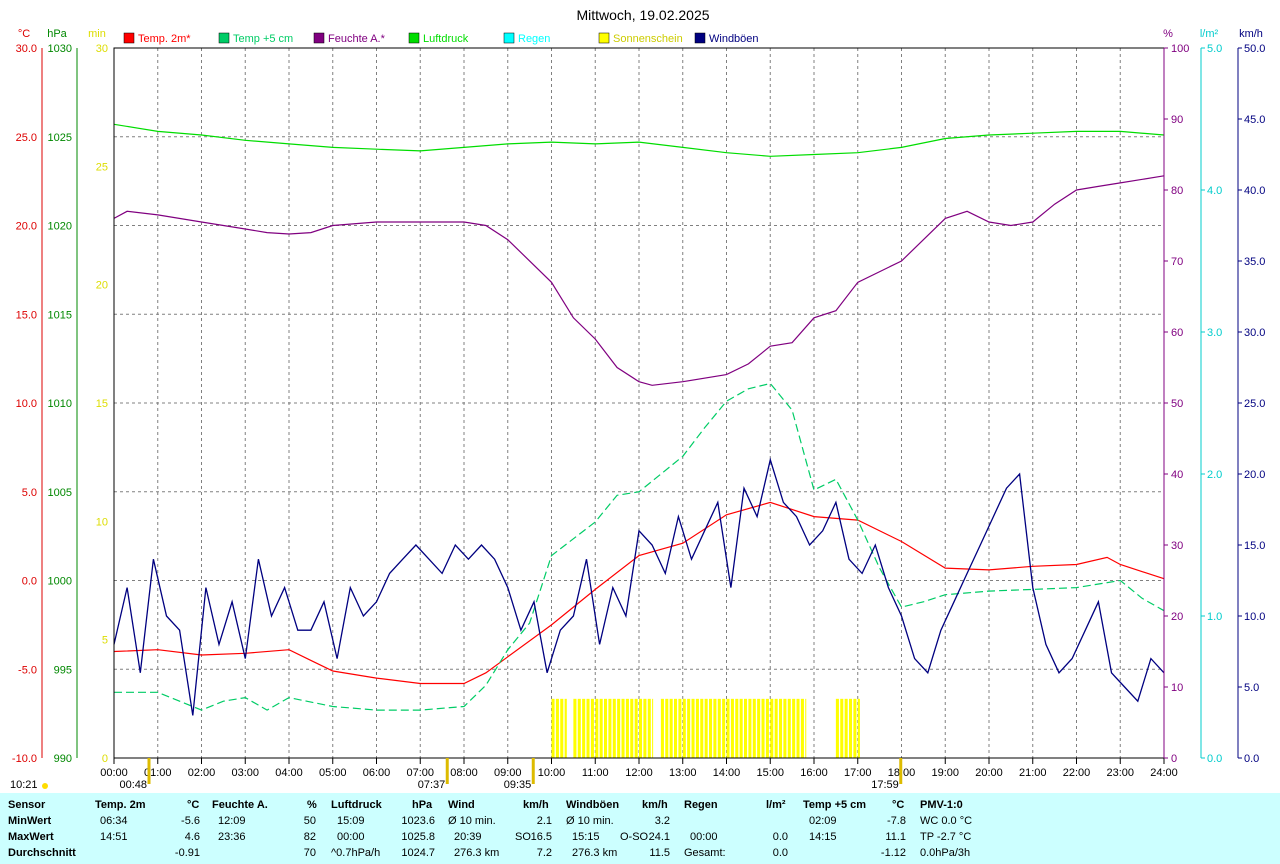  Describe the element at coordinates (192, 837) in the screenshot. I see `temp2m-max: 4.6` at that location.